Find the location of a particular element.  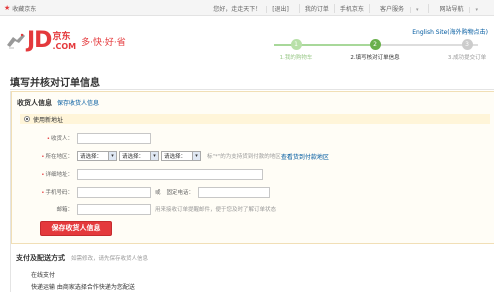

step-1-label: 1.我的购物车 is located at coordinates (296, 58).